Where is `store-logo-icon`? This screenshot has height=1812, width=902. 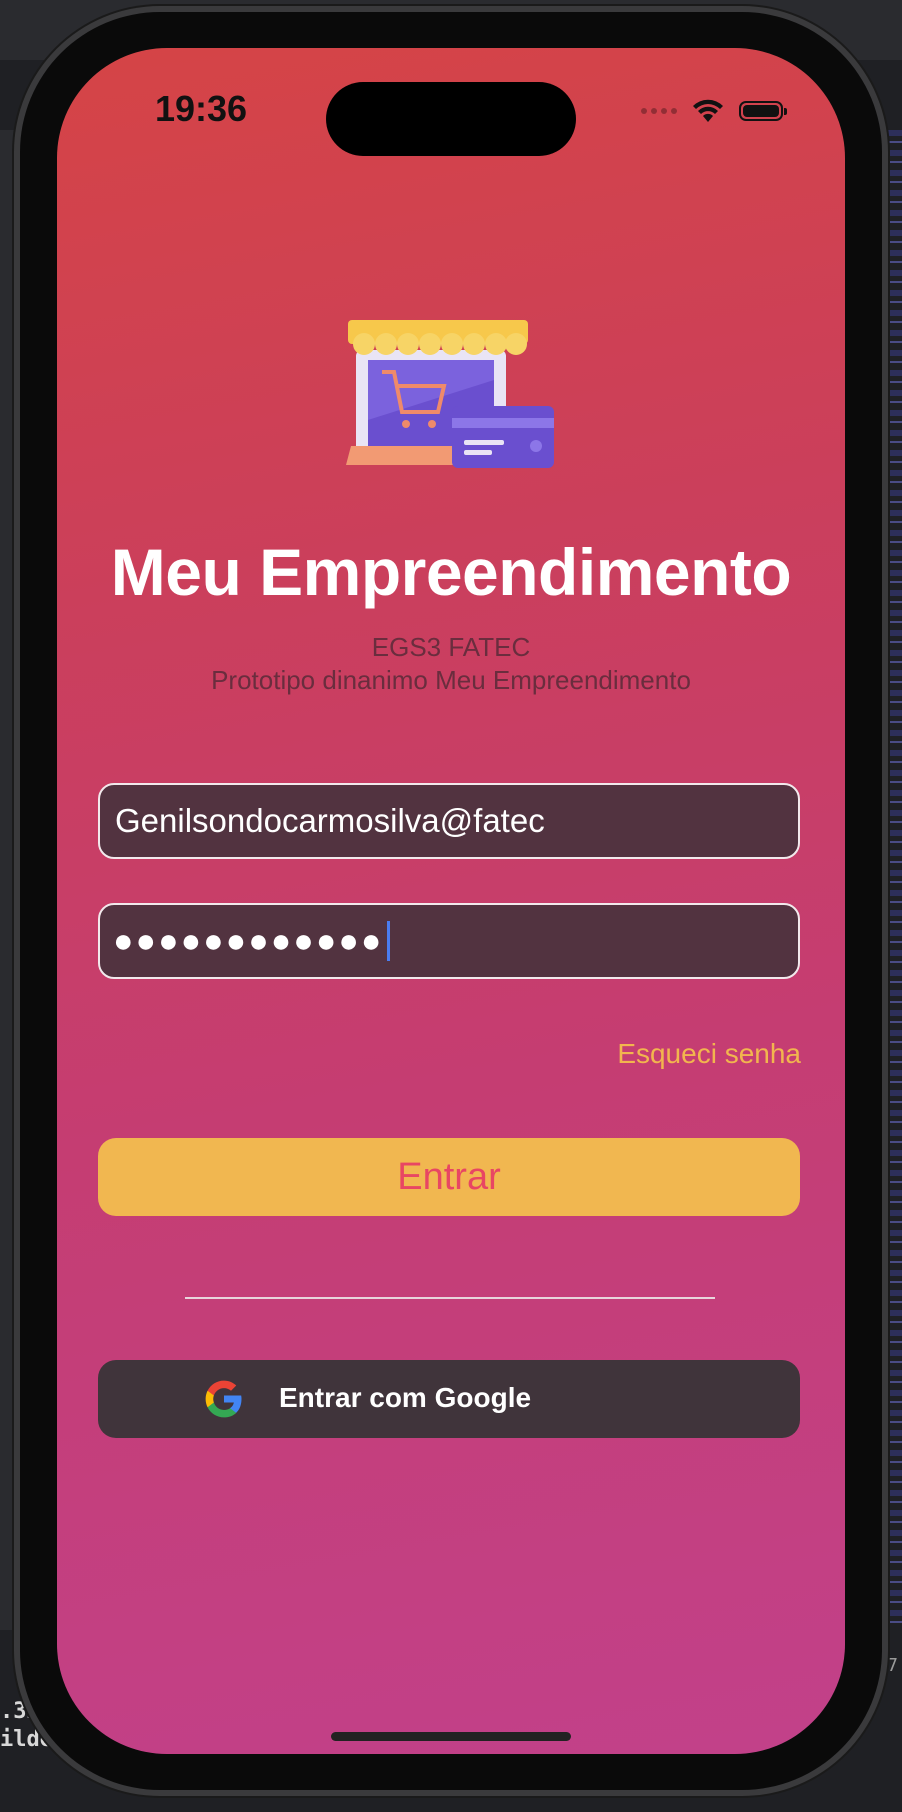 store-logo-icon is located at coordinates (450, 394).